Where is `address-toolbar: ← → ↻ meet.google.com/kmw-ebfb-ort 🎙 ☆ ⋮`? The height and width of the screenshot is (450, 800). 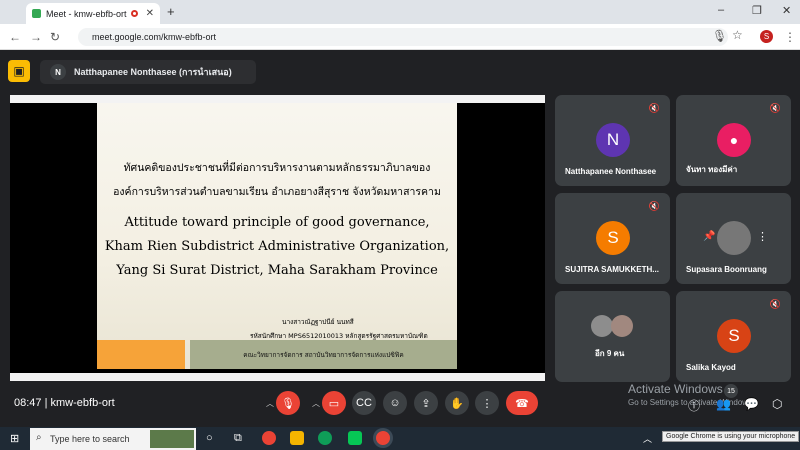
address-toolbar: ← → ↻ meet.google.com/kmw-ebfb-ort 🎙 ☆ ⋮ is located at coordinates (400, 37).